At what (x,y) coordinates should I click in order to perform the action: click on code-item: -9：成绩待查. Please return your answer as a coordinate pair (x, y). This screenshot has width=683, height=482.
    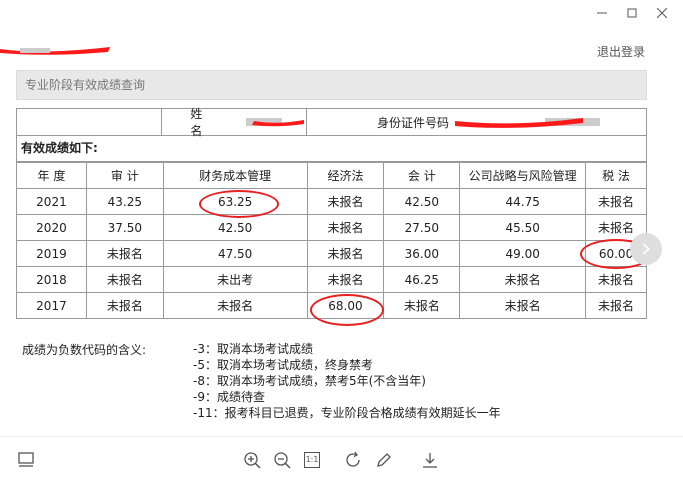
    Looking at the image, I should click on (229, 397).